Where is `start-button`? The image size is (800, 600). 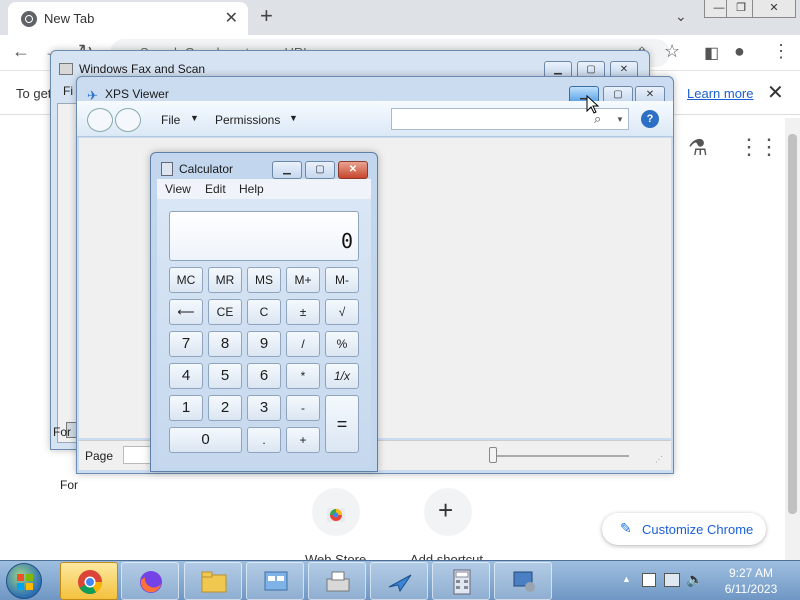
start-button is located at coordinates (24, 581).